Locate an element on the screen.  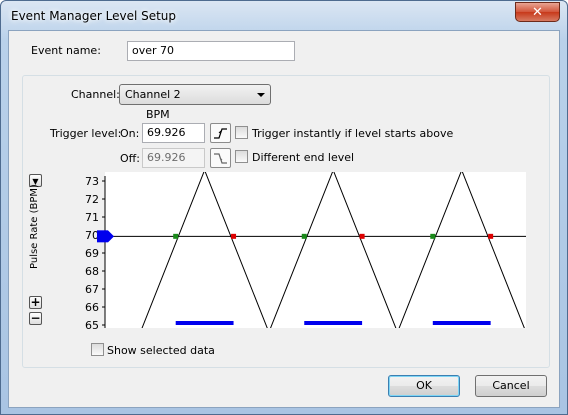
close-button: ✕ is located at coordinates (537, 12).